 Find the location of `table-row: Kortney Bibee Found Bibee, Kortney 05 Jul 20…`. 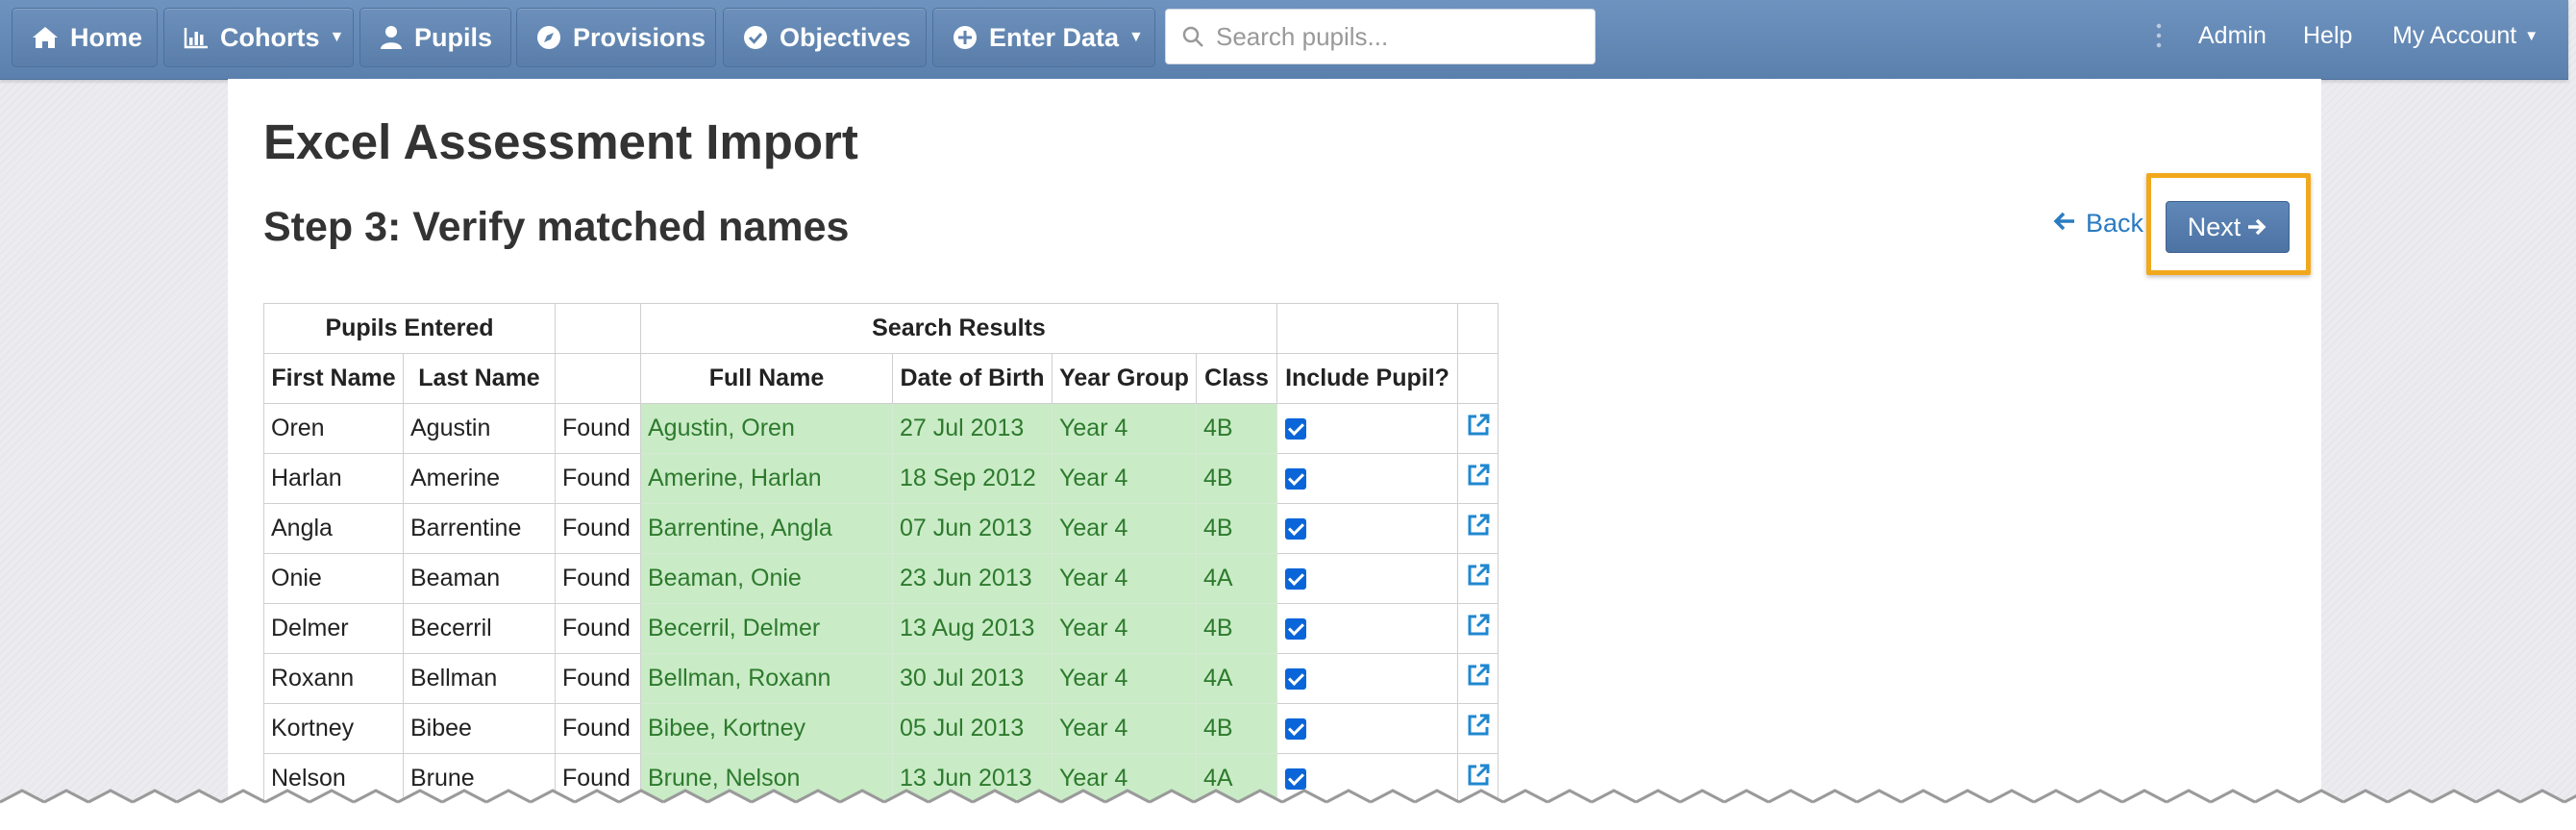

table-row: Kortney Bibee Found Bibee, Kortney 05 Jul 20… is located at coordinates (881, 728).